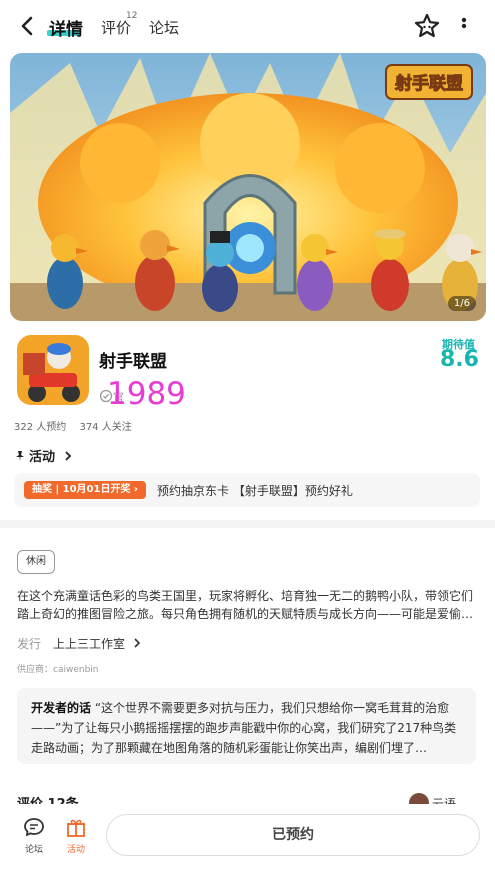 The image size is (495, 880). I want to click on gift-icon, so click(76, 828).